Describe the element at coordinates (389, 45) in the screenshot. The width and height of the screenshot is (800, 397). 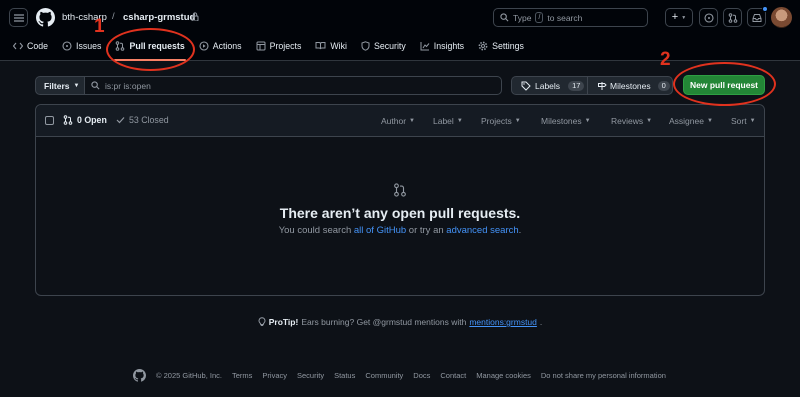
I see `tab-security-label: Security` at that location.